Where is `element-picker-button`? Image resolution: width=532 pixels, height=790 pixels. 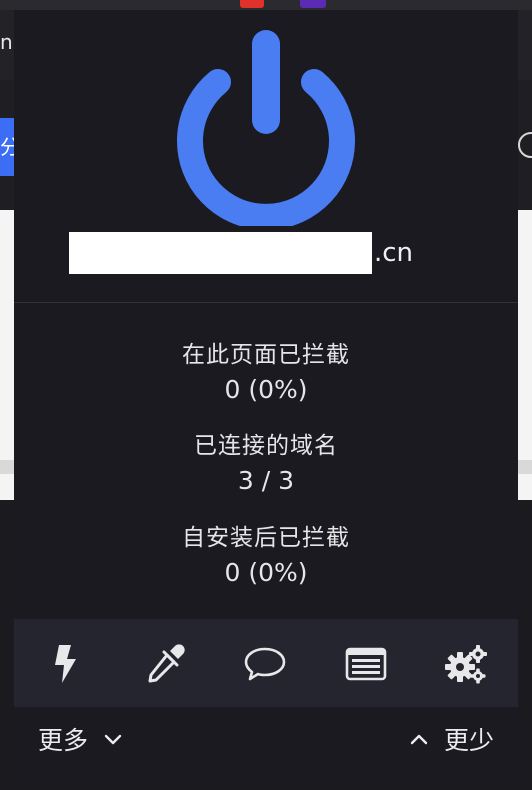
element-picker-button is located at coordinates (165, 664).